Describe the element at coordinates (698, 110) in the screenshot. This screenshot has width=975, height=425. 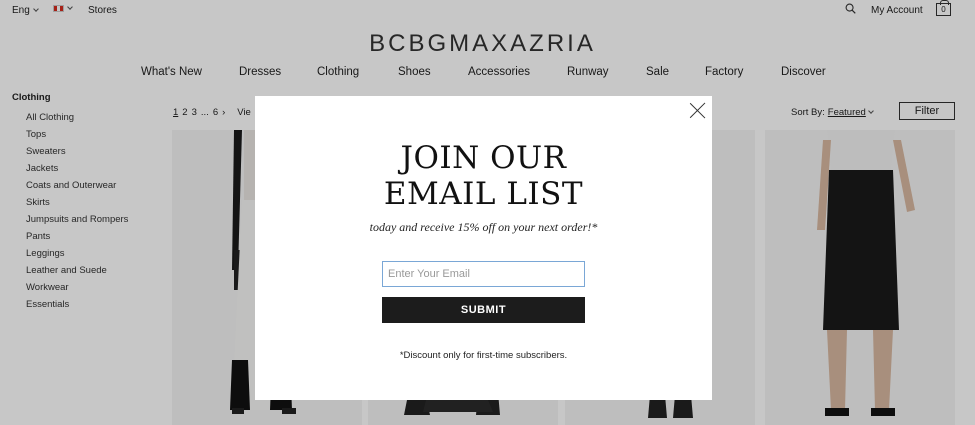
I see `close-icon` at that location.